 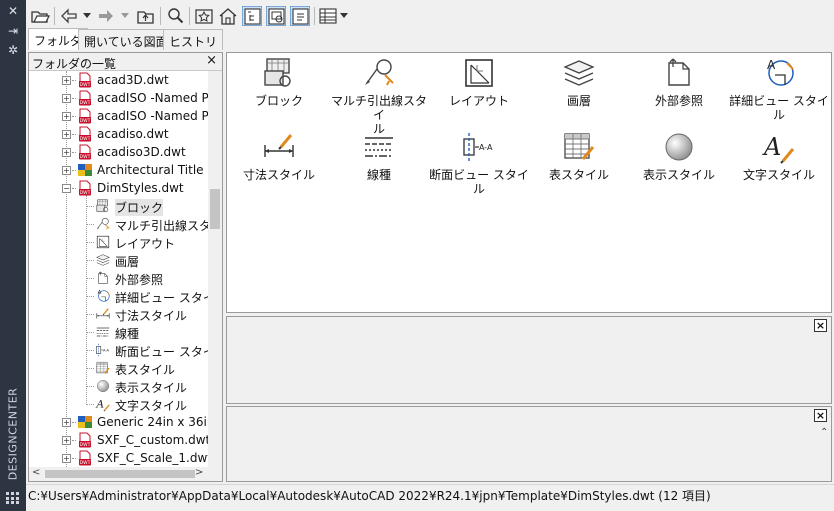 I want to click on linetype-icon, so click(x=103, y=332).